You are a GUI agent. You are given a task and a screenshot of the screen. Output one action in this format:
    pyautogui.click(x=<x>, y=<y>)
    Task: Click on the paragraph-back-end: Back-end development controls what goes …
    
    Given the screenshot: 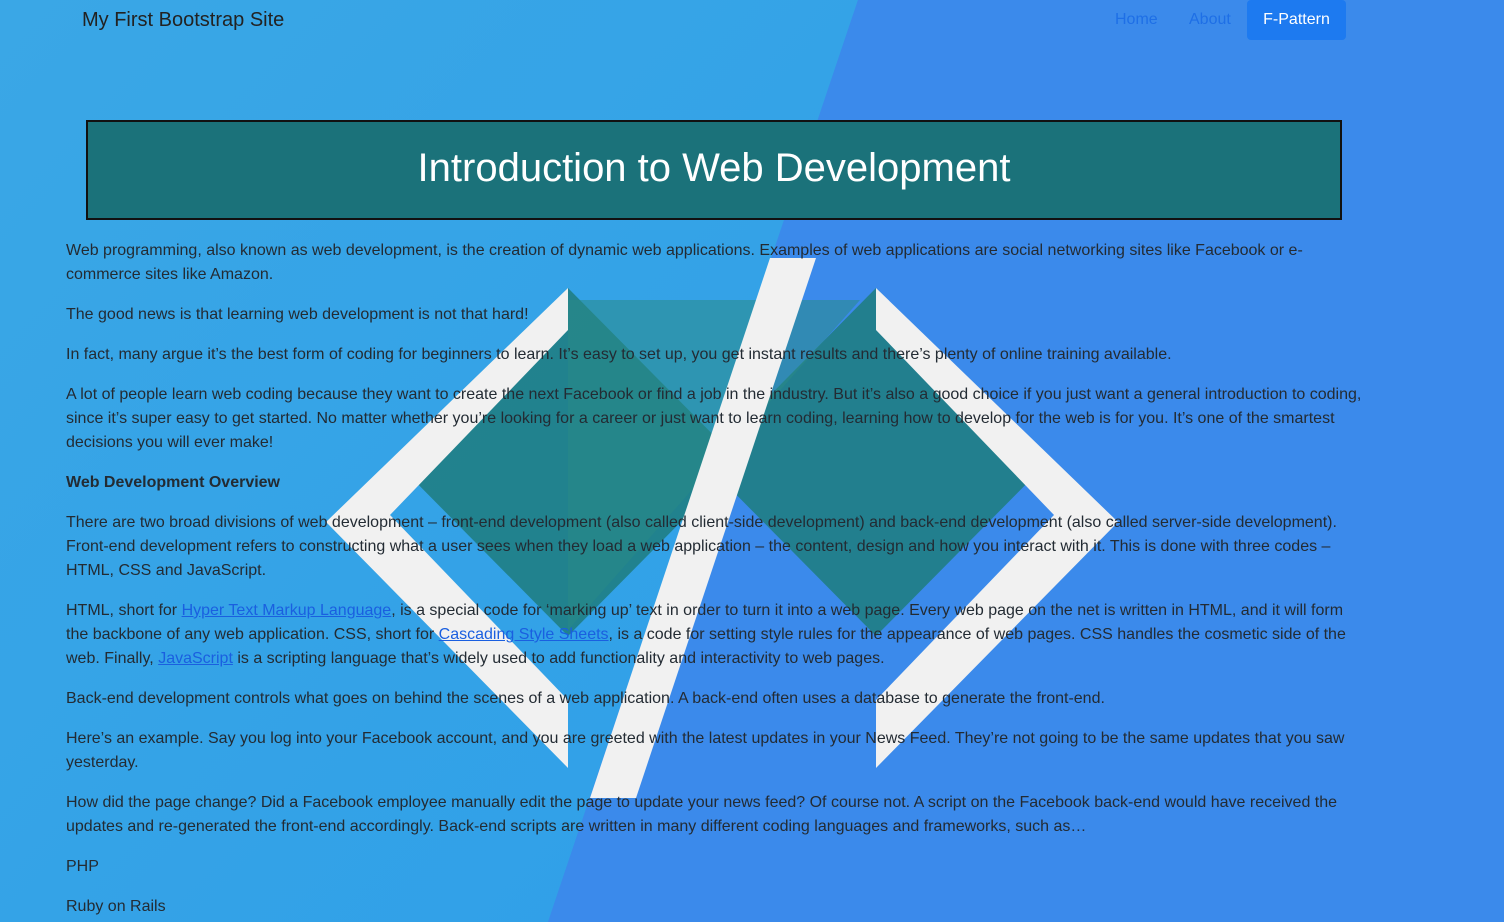 What is the action you would take?
    pyautogui.click(x=585, y=698)
    